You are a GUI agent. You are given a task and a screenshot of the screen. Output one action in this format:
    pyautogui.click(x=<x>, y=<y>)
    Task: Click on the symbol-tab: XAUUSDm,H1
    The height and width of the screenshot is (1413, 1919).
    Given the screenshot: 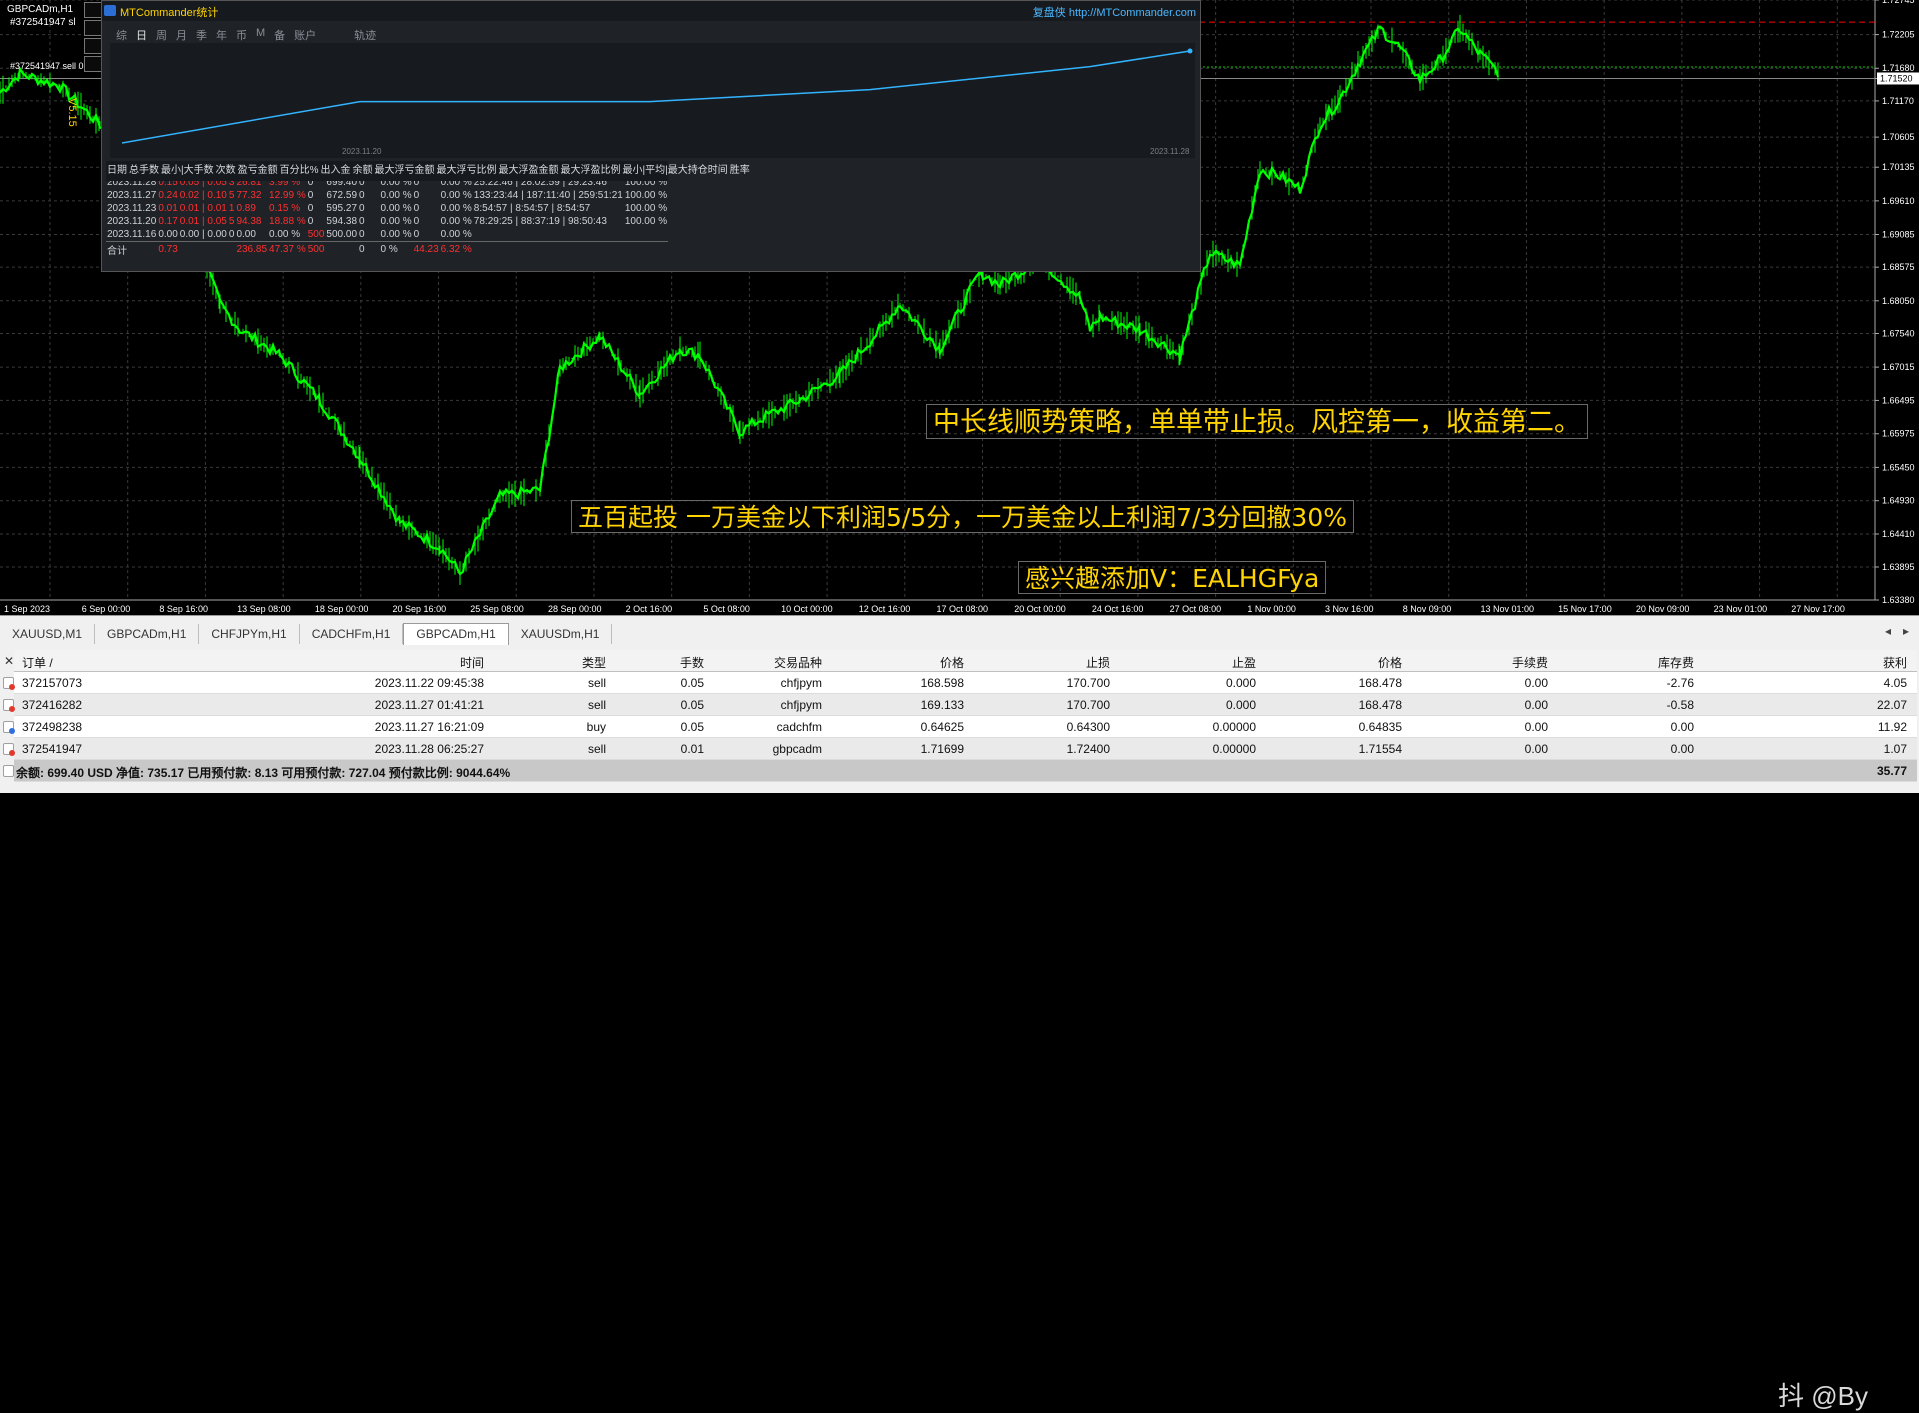 What is the action you would take?
    pyautogui.click(x=561, y=634)
    